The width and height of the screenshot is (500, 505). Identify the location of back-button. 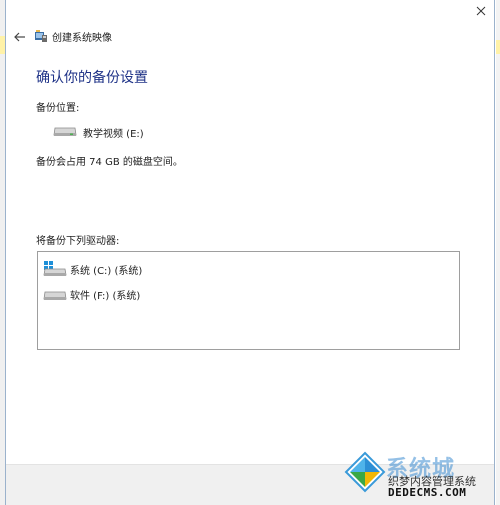
(20, 36).